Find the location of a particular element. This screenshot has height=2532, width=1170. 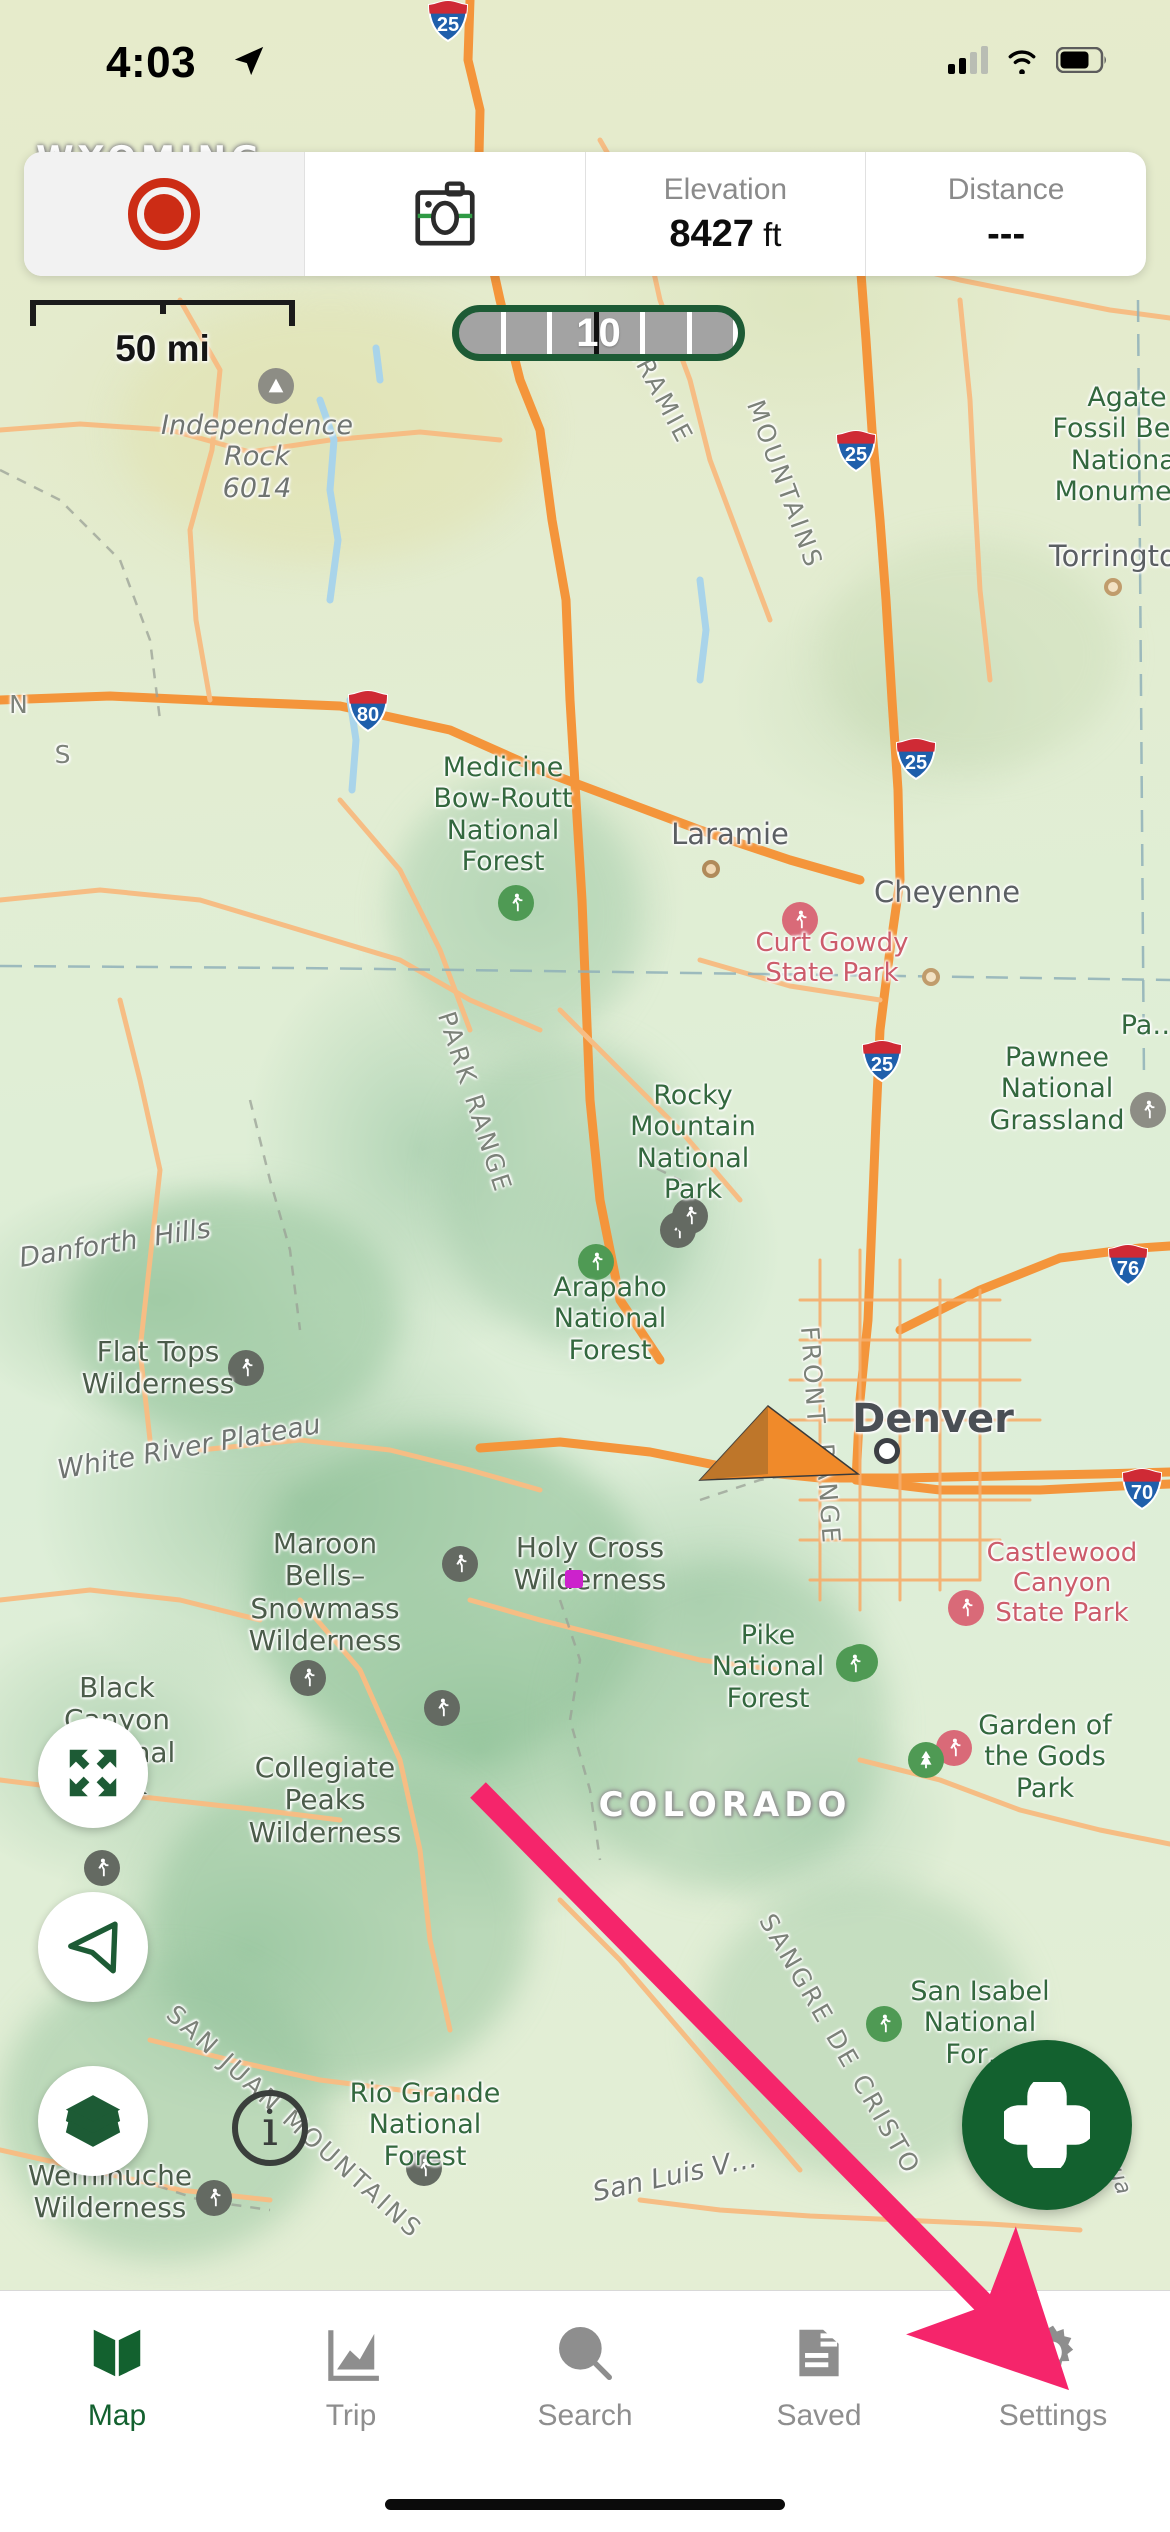

record-circle-icon is located at coordinates (163, 214).